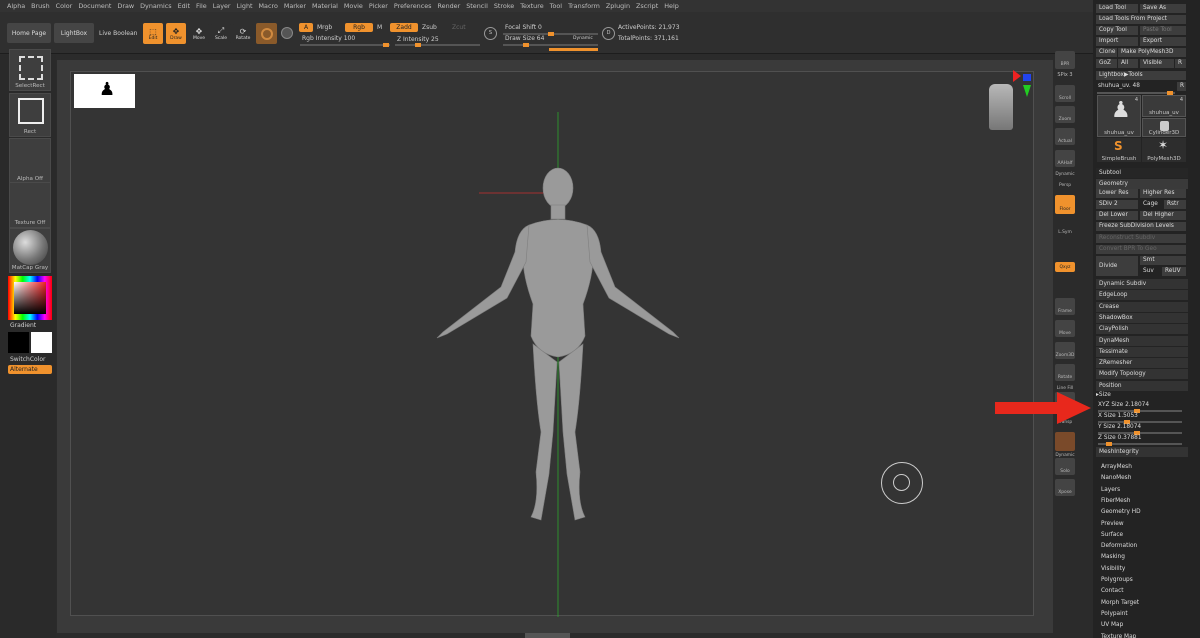 The image size is (1200, 638). I want to click on menu-item: Tool, so click(556, 6).